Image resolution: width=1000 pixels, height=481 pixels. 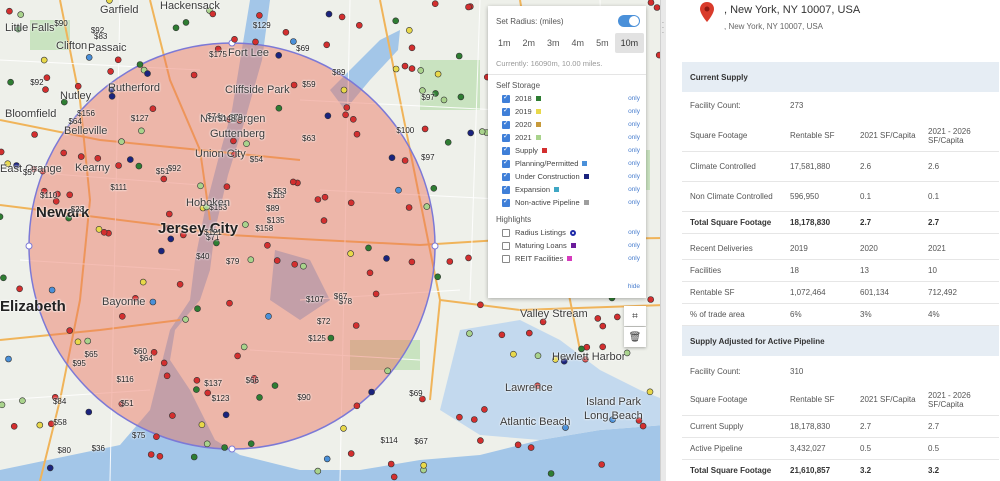 What do you see at coordinates (602, 43) in the screenshot?
I see `radius-button-5m: 5m` at bounding box center [602, 43].